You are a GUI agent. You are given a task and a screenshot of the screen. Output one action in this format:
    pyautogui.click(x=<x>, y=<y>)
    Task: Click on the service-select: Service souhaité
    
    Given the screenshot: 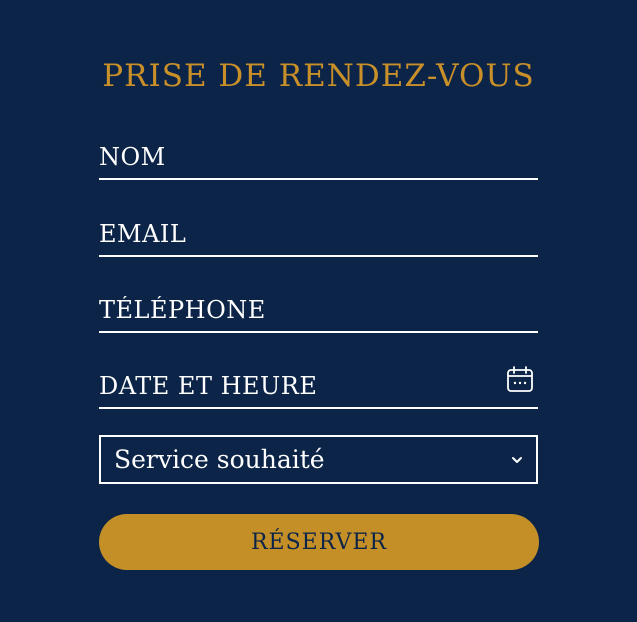 What is the action you would take?
    pyautogui.click(x=318, y=459)
    